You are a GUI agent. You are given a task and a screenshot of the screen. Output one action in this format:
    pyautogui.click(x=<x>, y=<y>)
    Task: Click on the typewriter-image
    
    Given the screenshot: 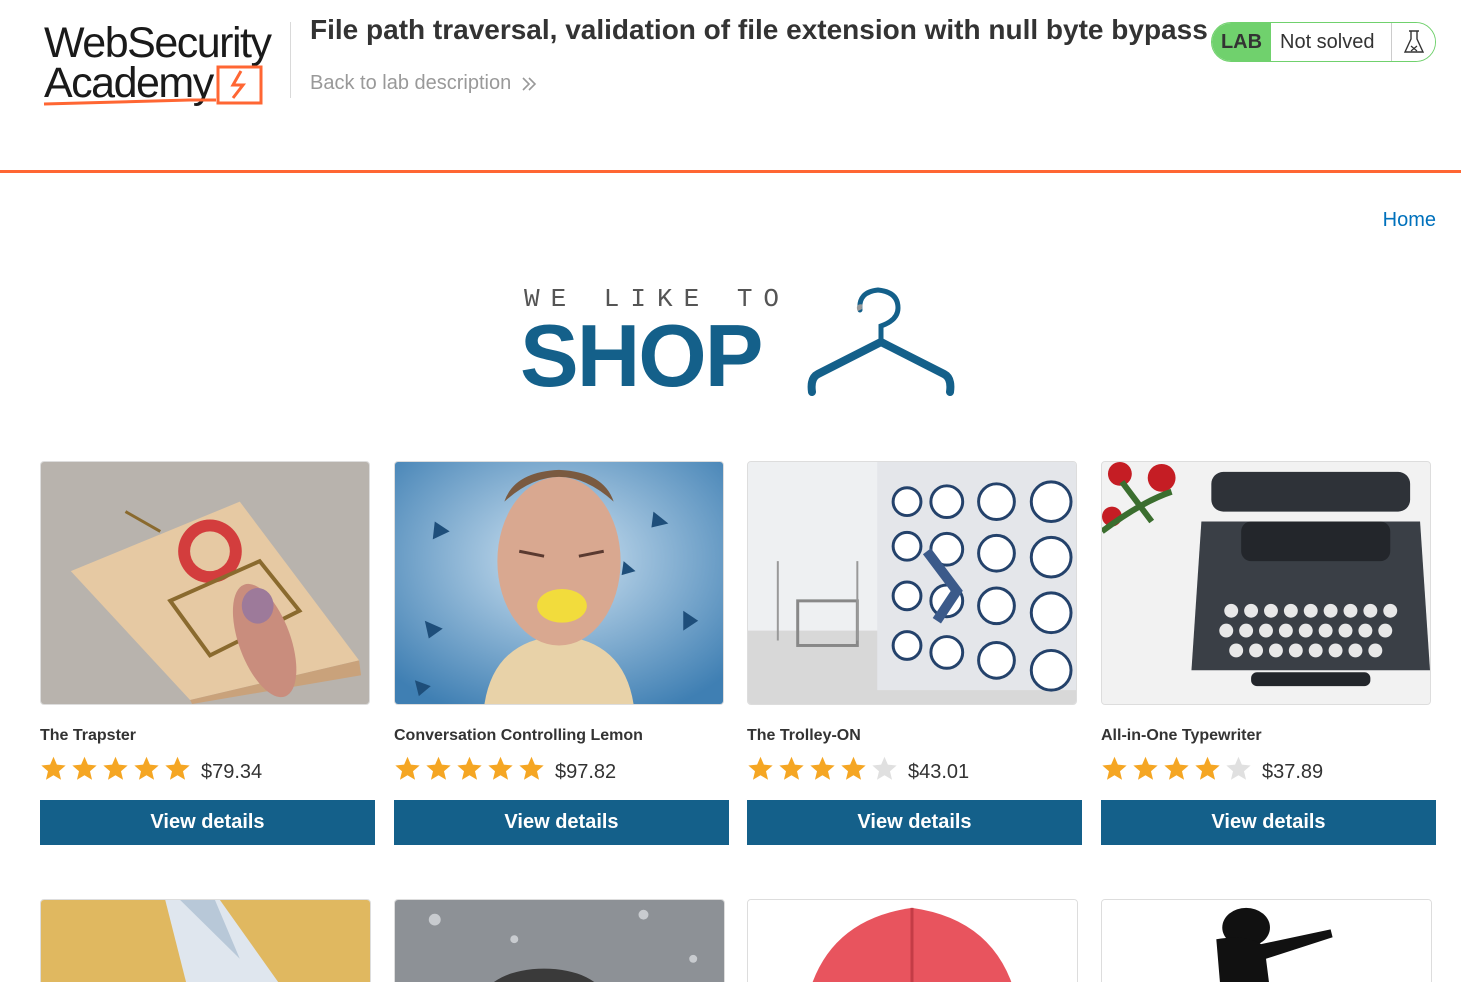 What is the action you would take?
    pyautogui.click(x=1266, y=583)
    